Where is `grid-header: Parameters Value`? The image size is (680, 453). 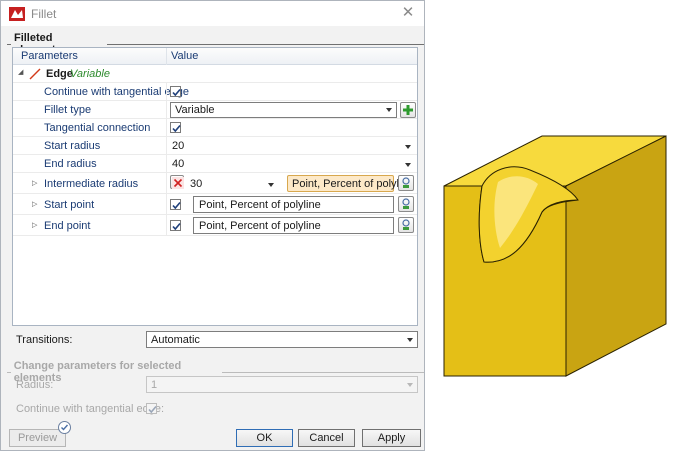
grid-header: Parameters Value is located at coordinates (215, 56).